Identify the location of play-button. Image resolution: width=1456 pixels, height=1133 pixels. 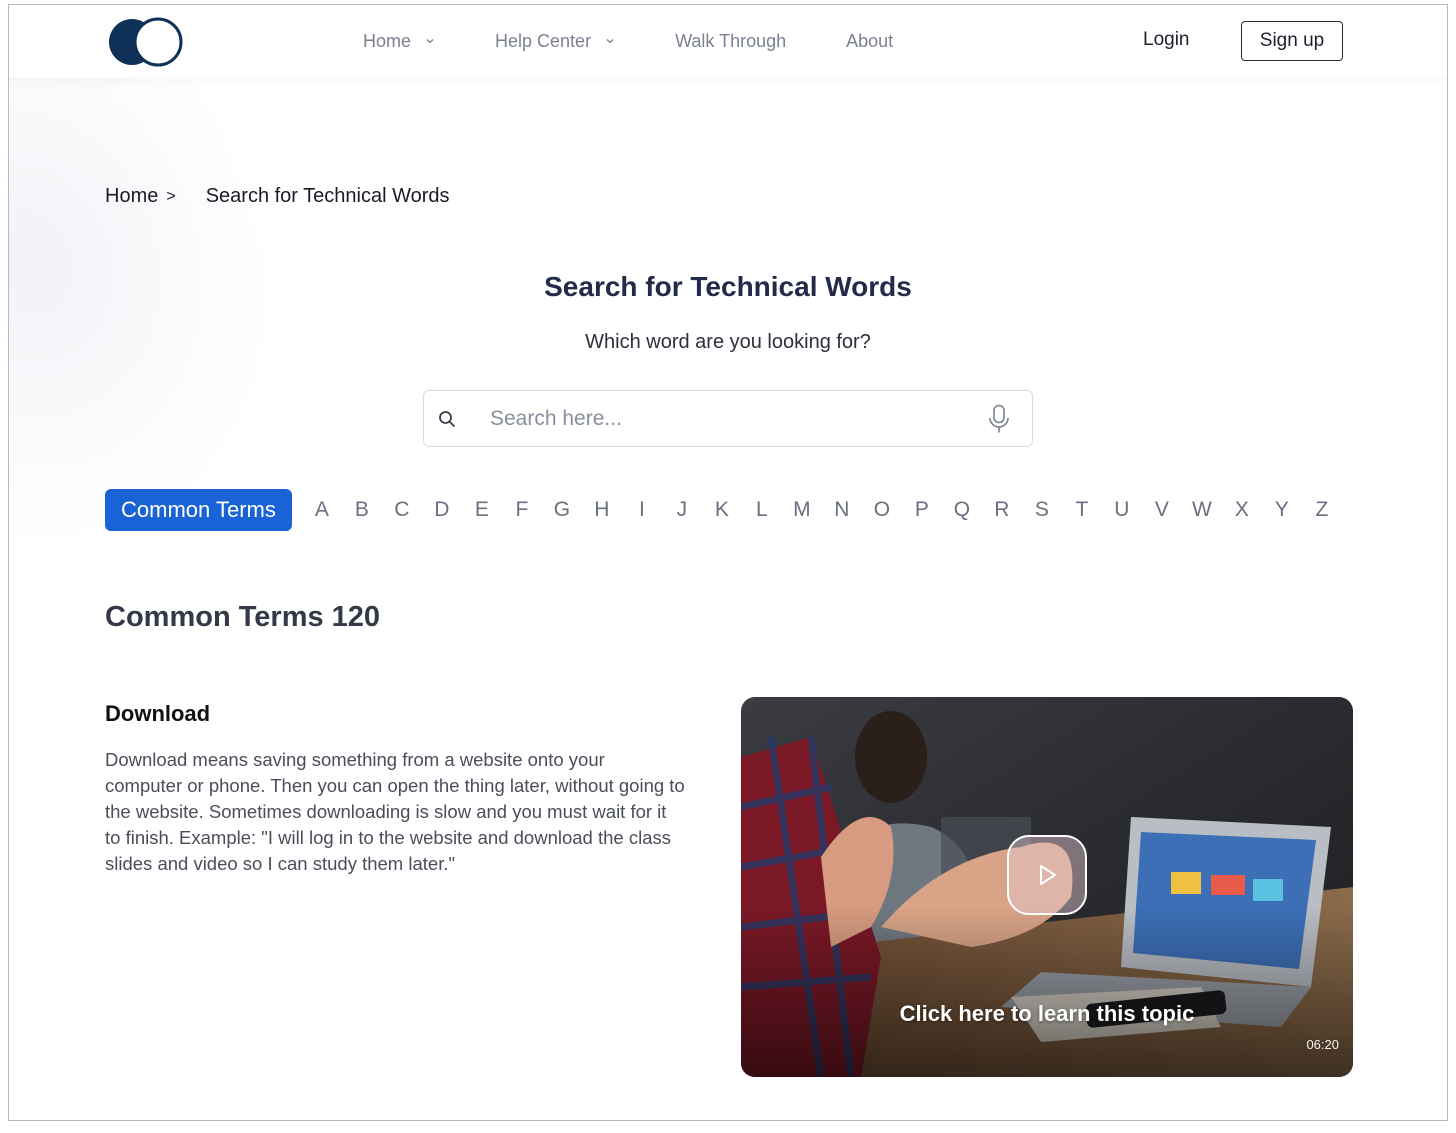
(1047, 875).